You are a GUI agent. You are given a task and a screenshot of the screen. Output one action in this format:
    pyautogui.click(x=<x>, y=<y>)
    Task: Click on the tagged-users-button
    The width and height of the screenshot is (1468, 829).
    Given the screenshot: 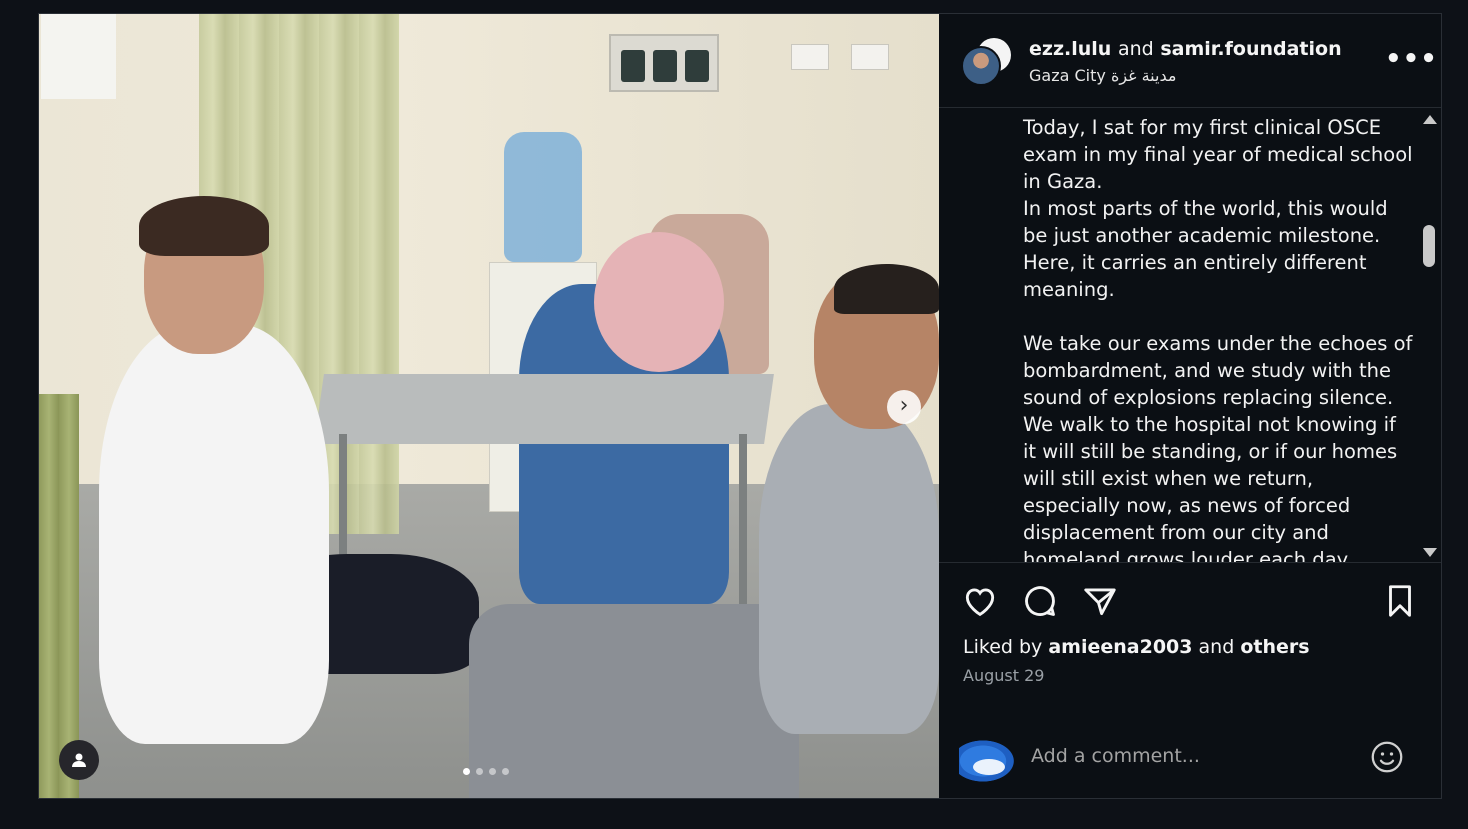 What is the action you would take?
    pyautogui.click(x=79, y=760)
    